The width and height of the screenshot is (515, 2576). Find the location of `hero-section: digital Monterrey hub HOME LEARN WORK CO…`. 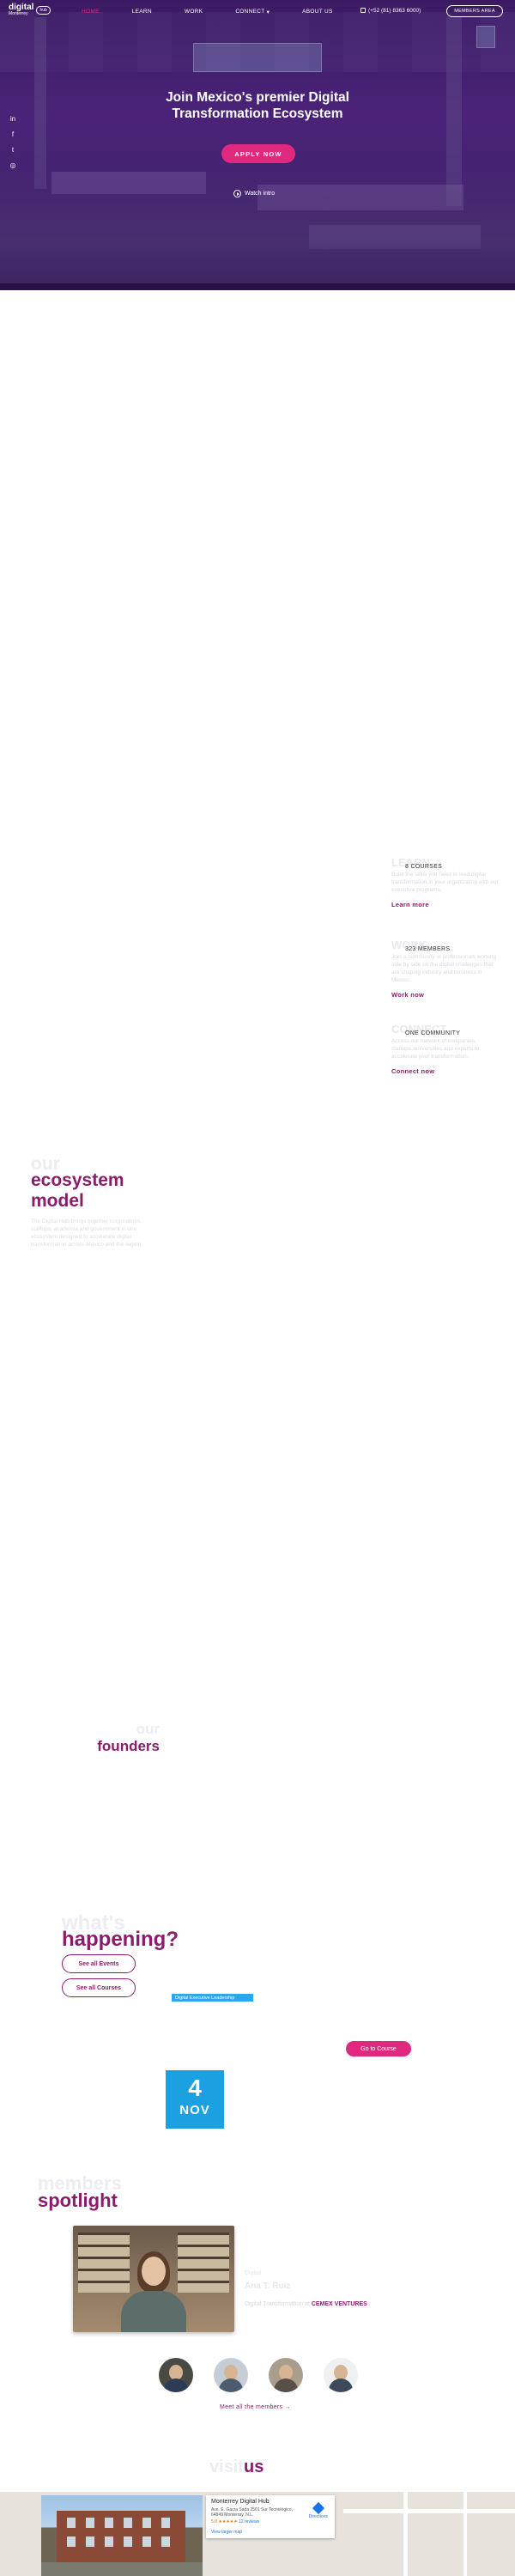

hero-section: digital Monterrey hub HOME LEARN WORK CO… is located at coordinates (257, 145).